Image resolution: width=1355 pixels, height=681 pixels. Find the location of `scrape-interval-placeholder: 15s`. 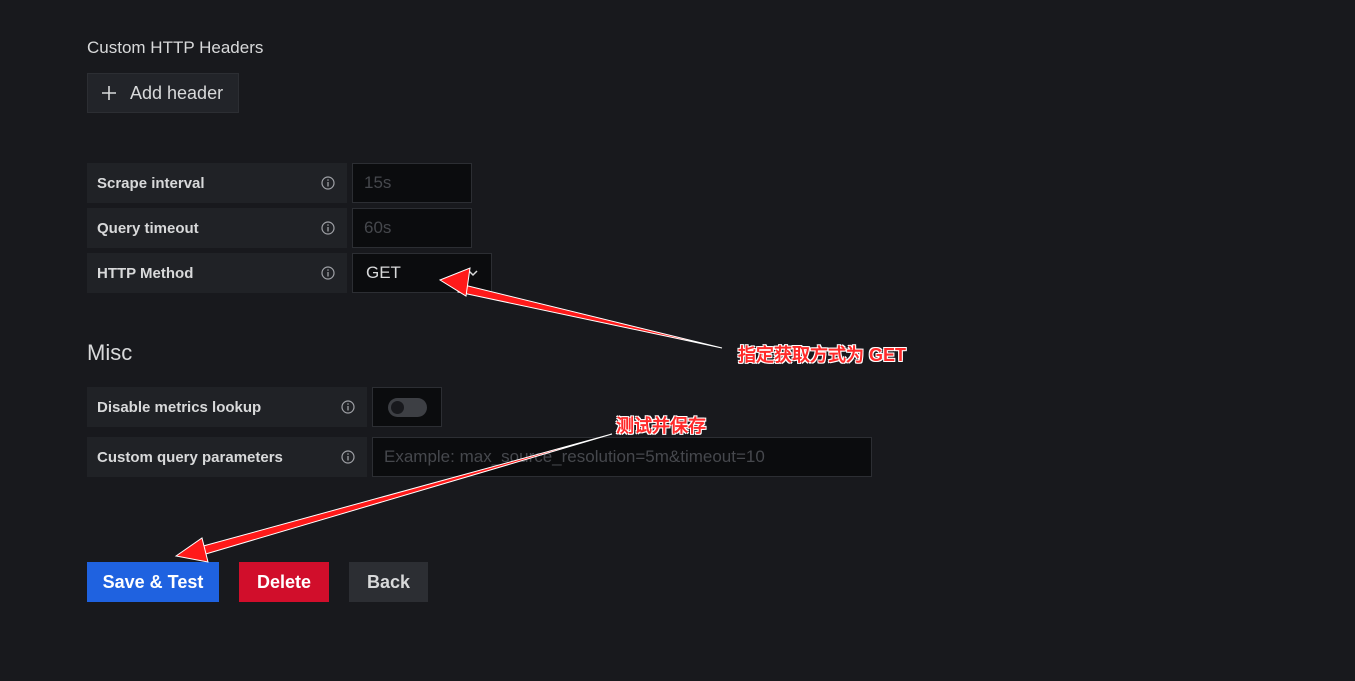

scrape-interval-placeholder: 15s is located at coordinates (378, 182).